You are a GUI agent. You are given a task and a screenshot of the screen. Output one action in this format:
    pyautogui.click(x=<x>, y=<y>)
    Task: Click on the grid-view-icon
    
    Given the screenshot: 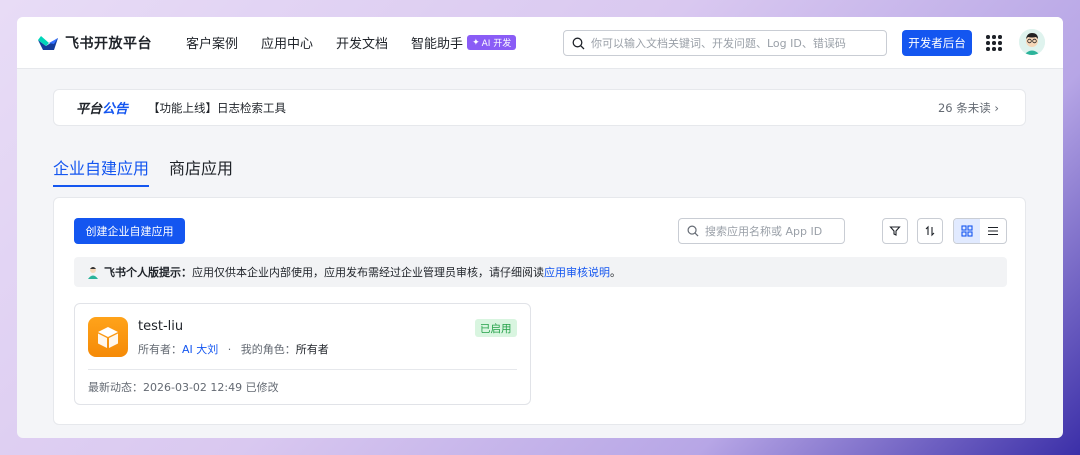 What is the action you would take?
    pyautogui.click(x=967, y=231)
    